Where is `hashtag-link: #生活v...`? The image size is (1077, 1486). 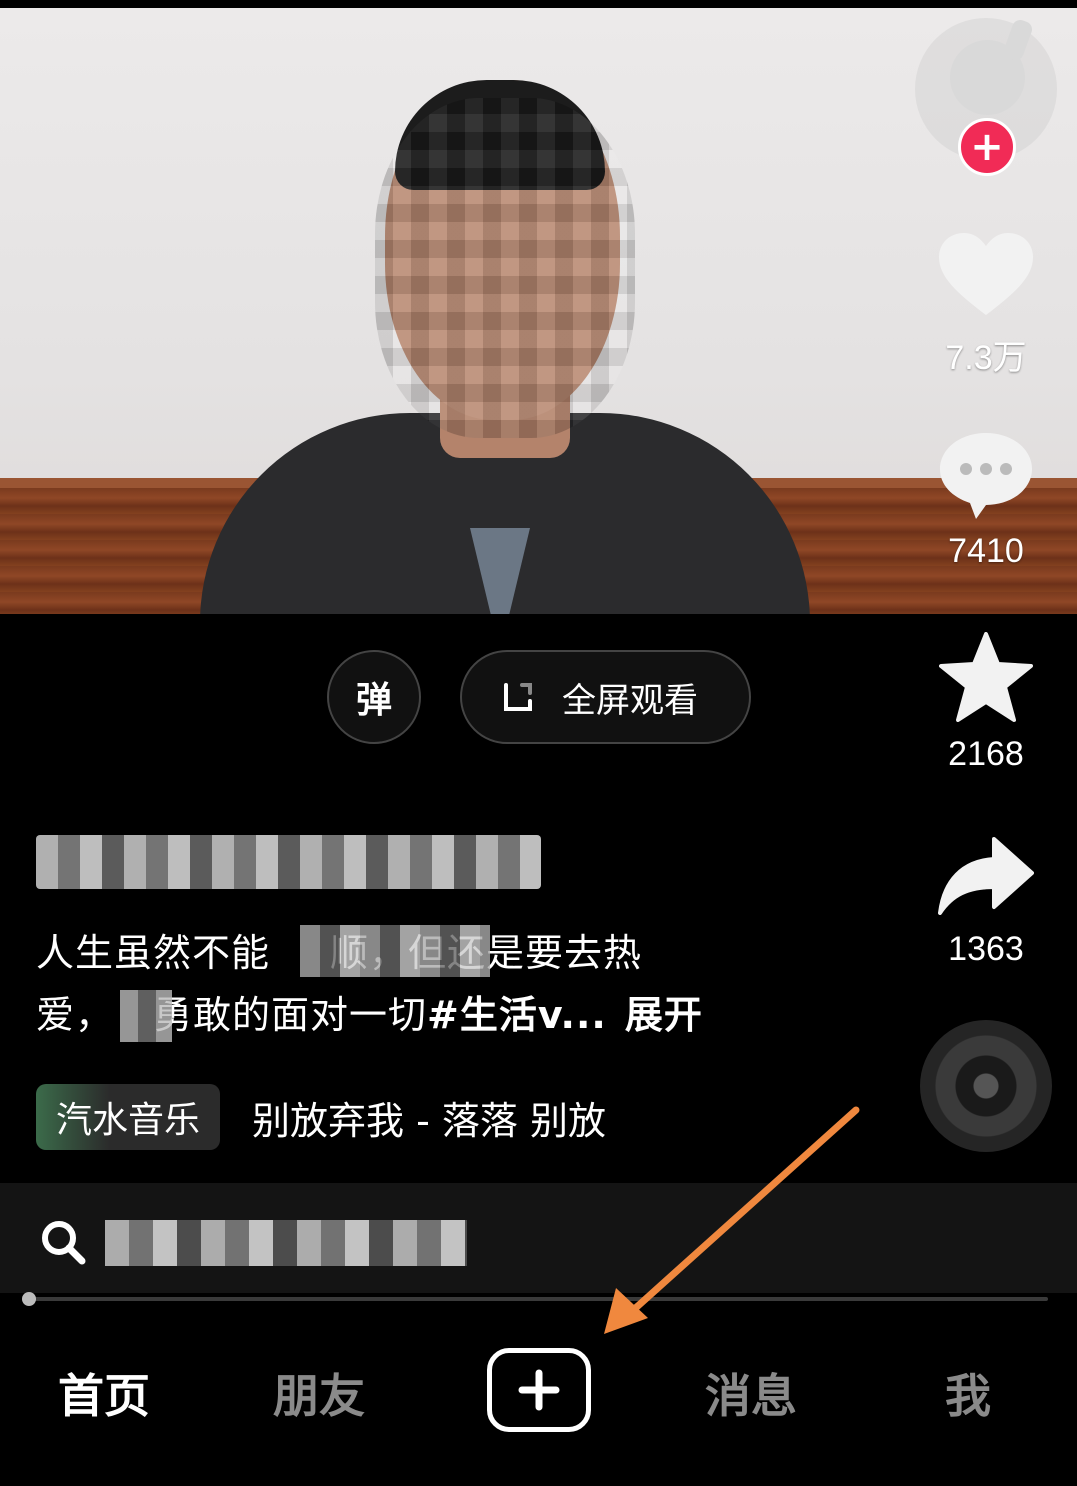
hashtag-link: #生活v... is located at coordinates (517, 1015).